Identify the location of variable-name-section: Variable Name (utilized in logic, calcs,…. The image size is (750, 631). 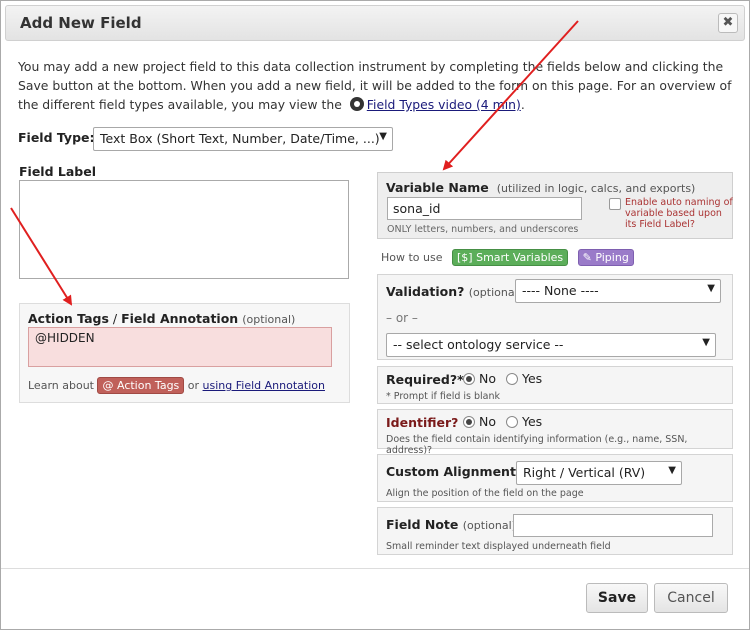
(555, 205).